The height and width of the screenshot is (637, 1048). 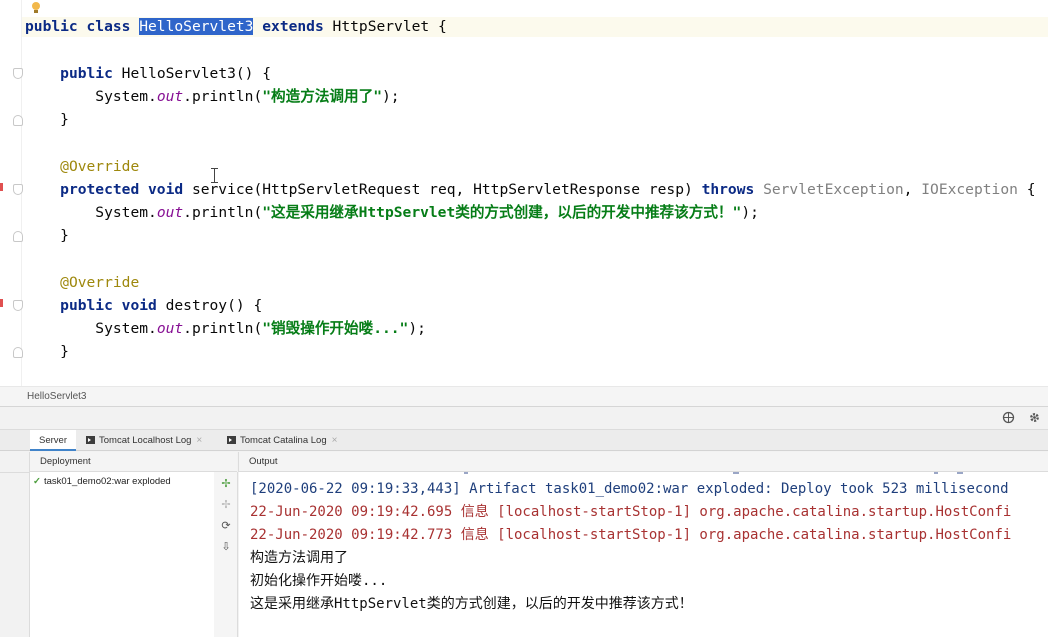 I want to click on keyword: public void, so click(x=113, y=305).